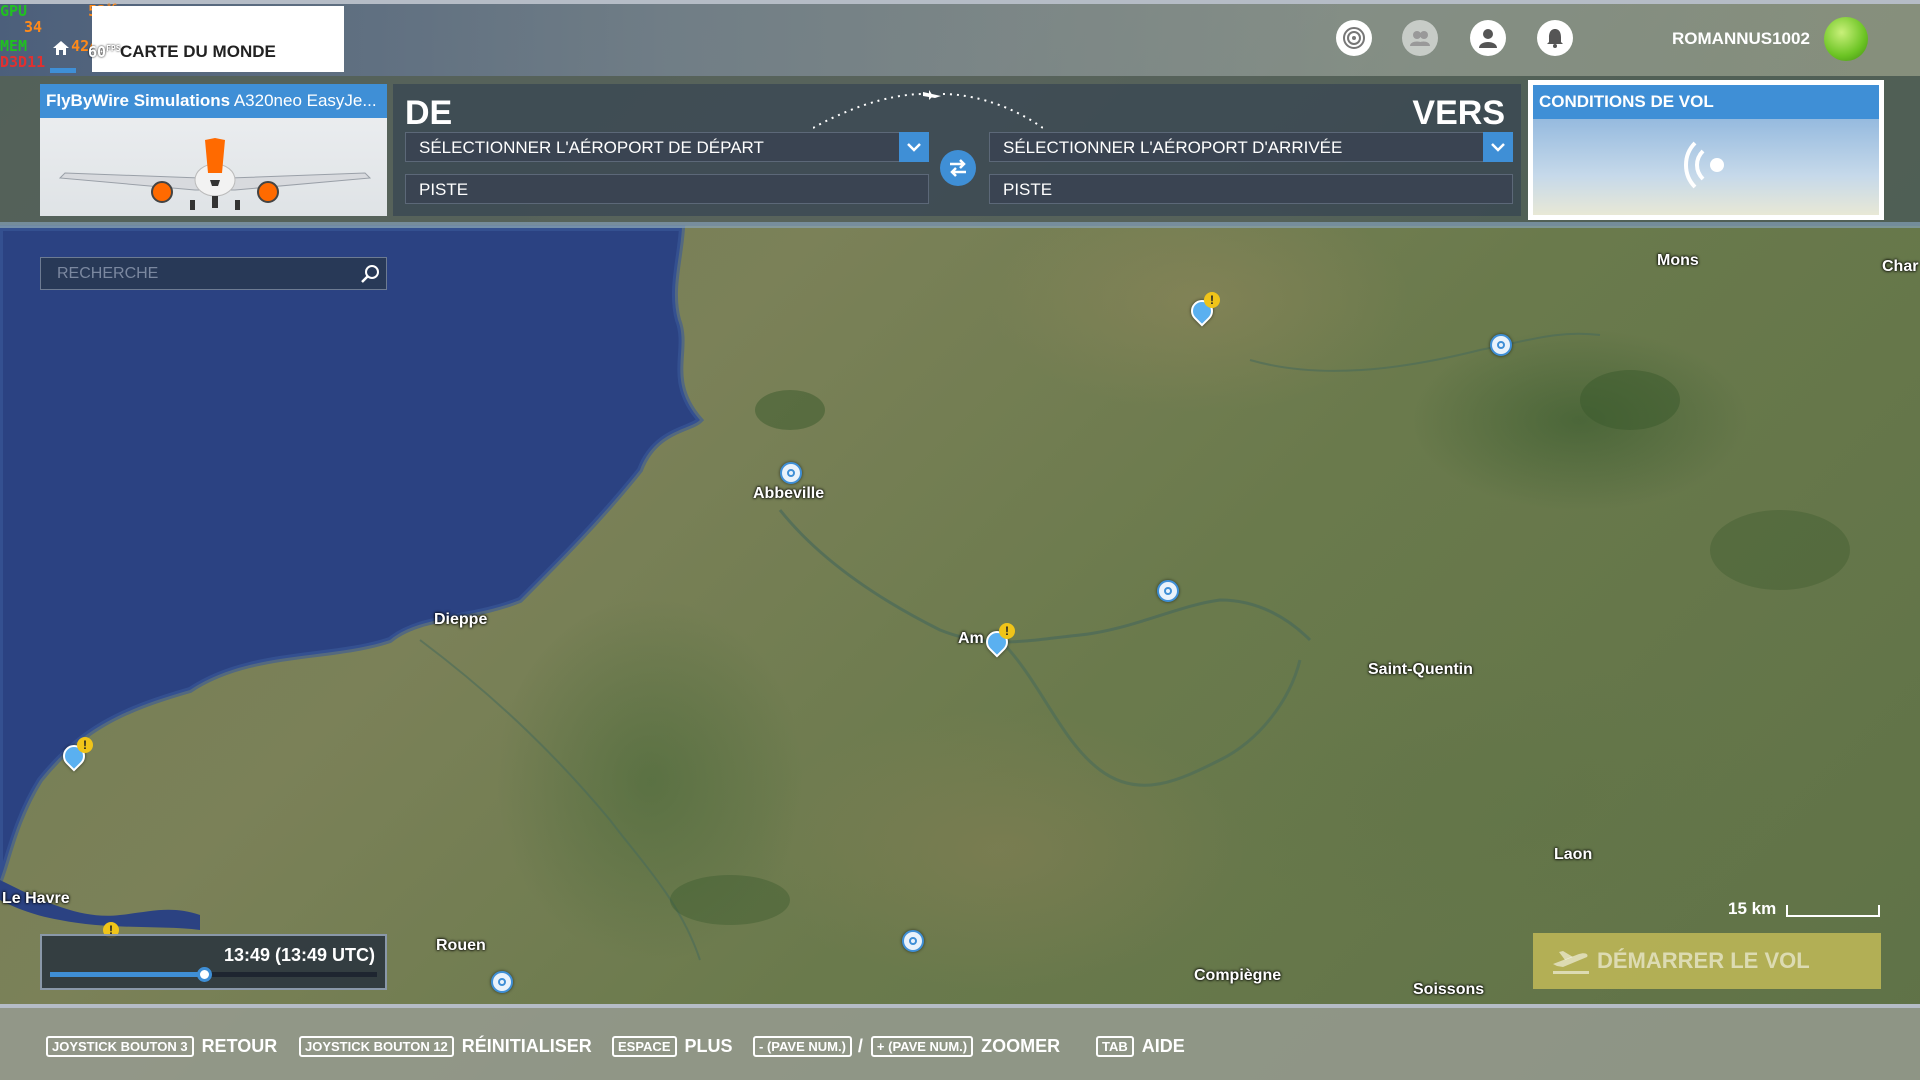 The height and width of the screenshot is (1080, 1920). I want to click on city-label-dieppe: Dieppe, so click(461, 619).